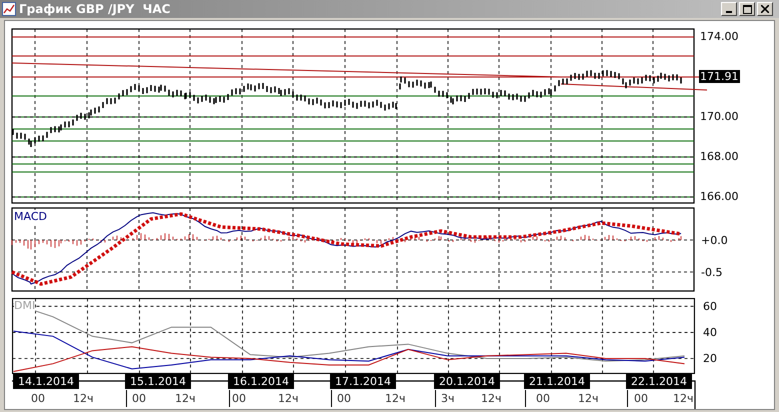 The width and height of the screenshot is (779, 412). Describe the element at coordinates (710, 358) in the screenshot. I see `axis-label: 20` at that location.